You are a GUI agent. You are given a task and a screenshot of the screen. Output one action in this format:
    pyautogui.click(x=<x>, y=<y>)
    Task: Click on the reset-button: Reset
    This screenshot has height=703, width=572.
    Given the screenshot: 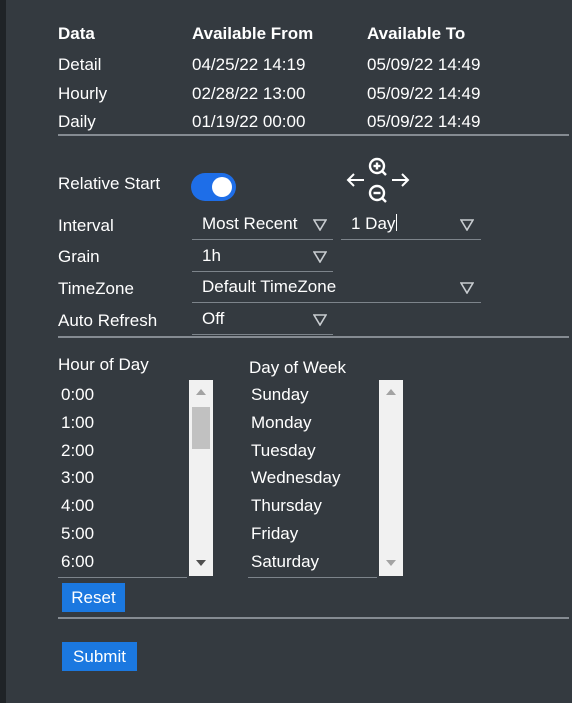 What is the action you would take?
    pyautogui.click(x=93, y=597)
    